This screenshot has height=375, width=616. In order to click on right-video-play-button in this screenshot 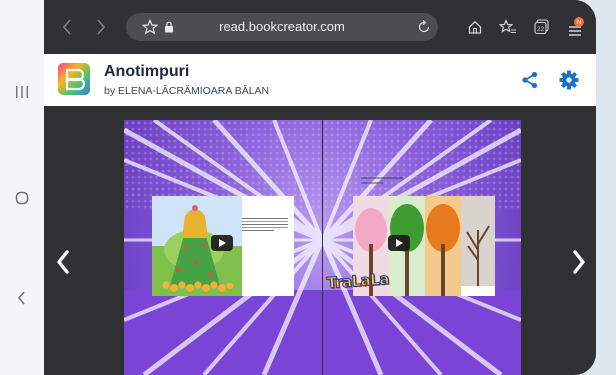, I will do `click(399, 243)`.